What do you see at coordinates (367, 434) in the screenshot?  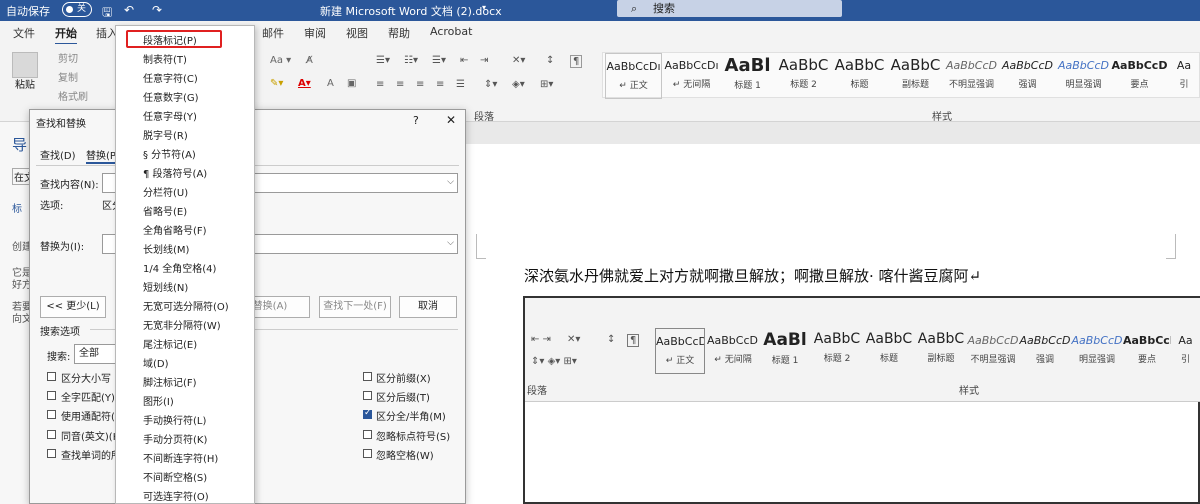 I see `ignore-punctuation-checkbox` at bounding box center [367, 434].